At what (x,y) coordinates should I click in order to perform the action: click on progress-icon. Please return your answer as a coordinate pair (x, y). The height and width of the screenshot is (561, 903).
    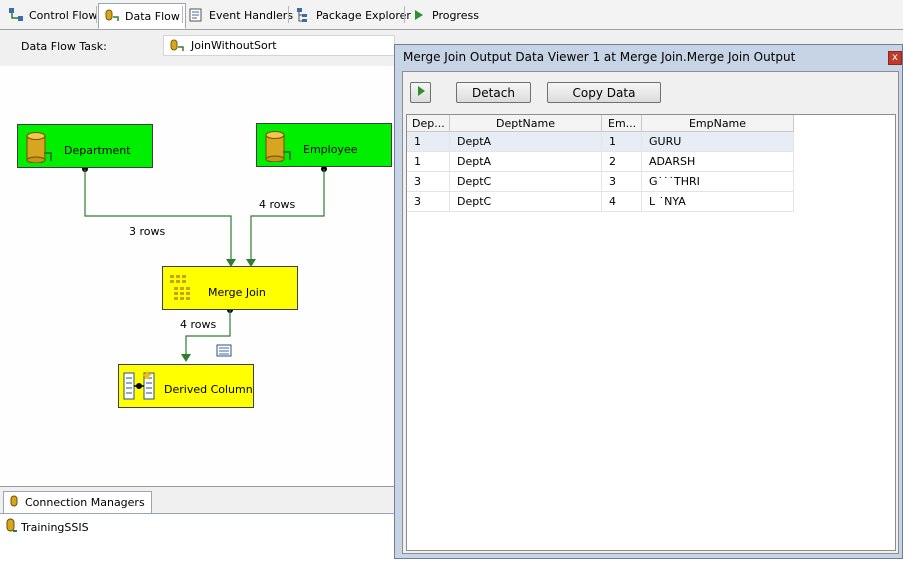
    Looking at the image, I should click on (419, 15).